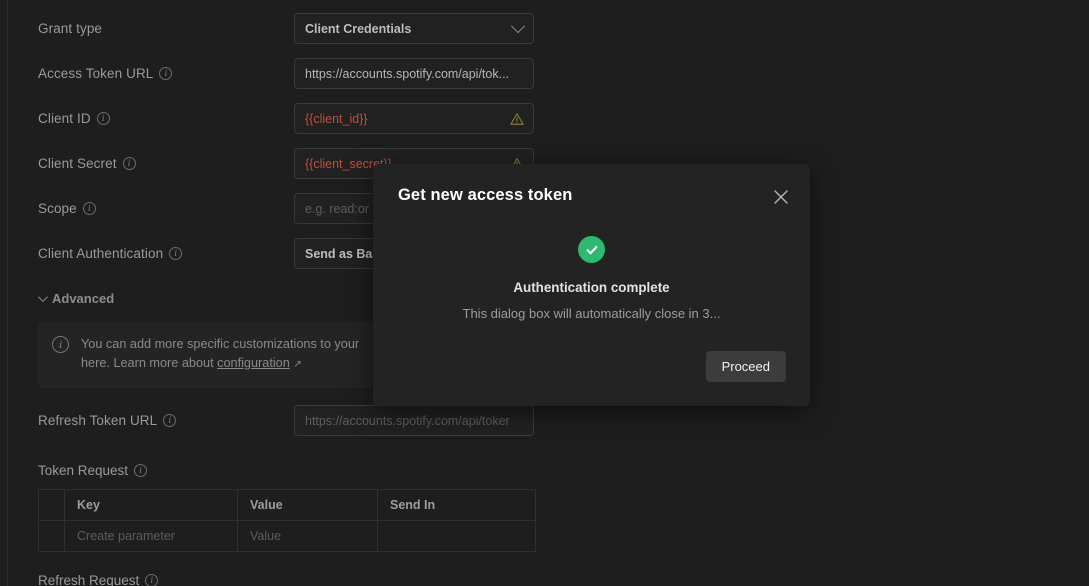 The image size is (1089, 586). I want to click on label-text: Client ID, so click(64, 118).